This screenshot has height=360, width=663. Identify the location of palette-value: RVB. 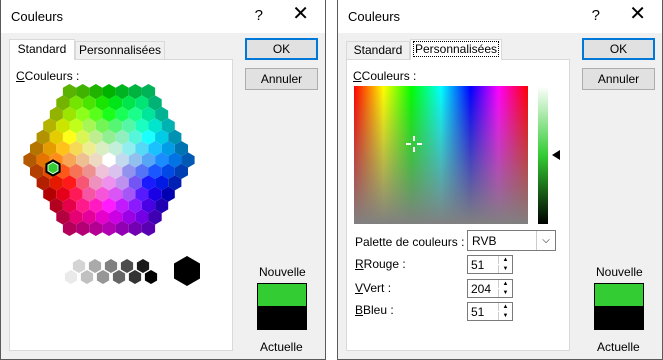
(484, 241).